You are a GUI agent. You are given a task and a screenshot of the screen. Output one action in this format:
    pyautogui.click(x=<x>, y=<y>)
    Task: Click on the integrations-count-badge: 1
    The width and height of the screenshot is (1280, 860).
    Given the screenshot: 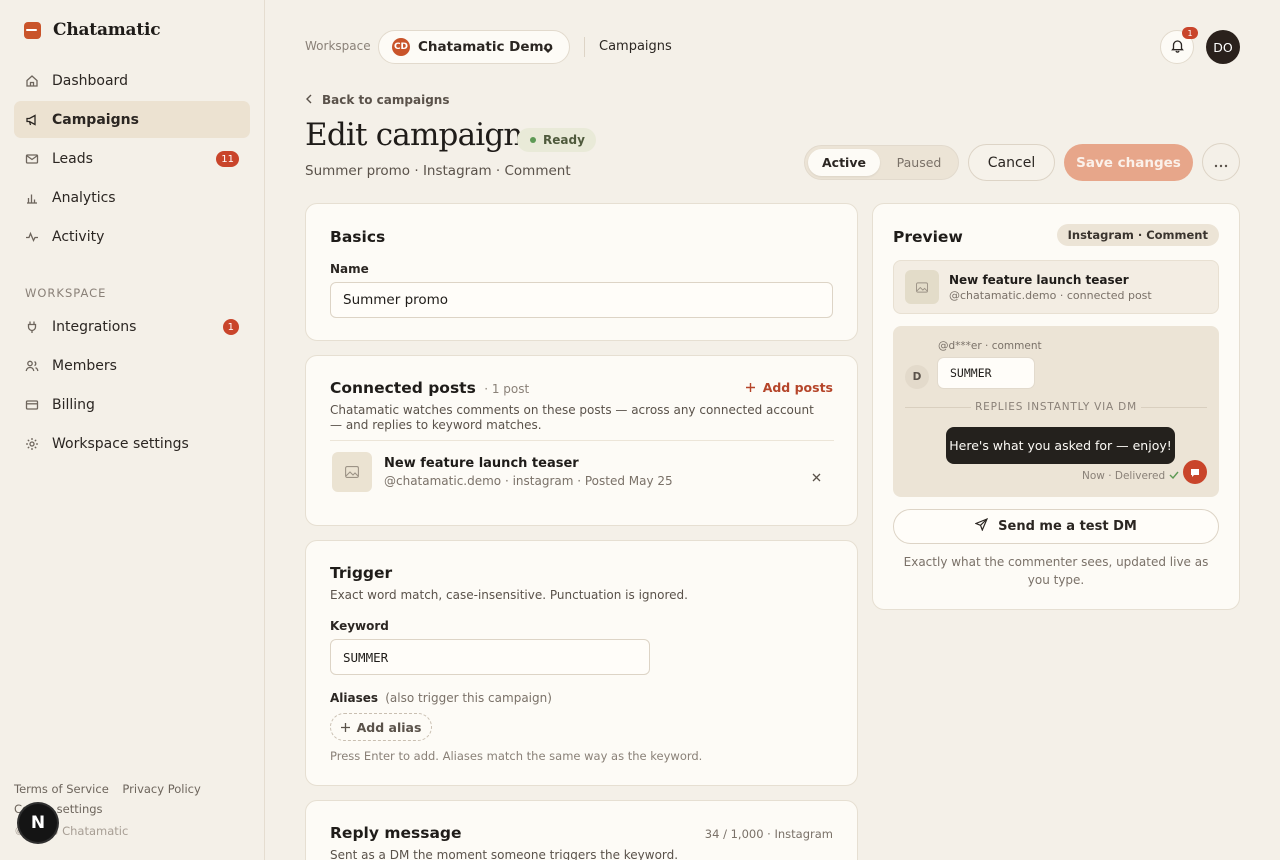 What is the action you would take?
    pyautogui.click(x=230, y=327)
    